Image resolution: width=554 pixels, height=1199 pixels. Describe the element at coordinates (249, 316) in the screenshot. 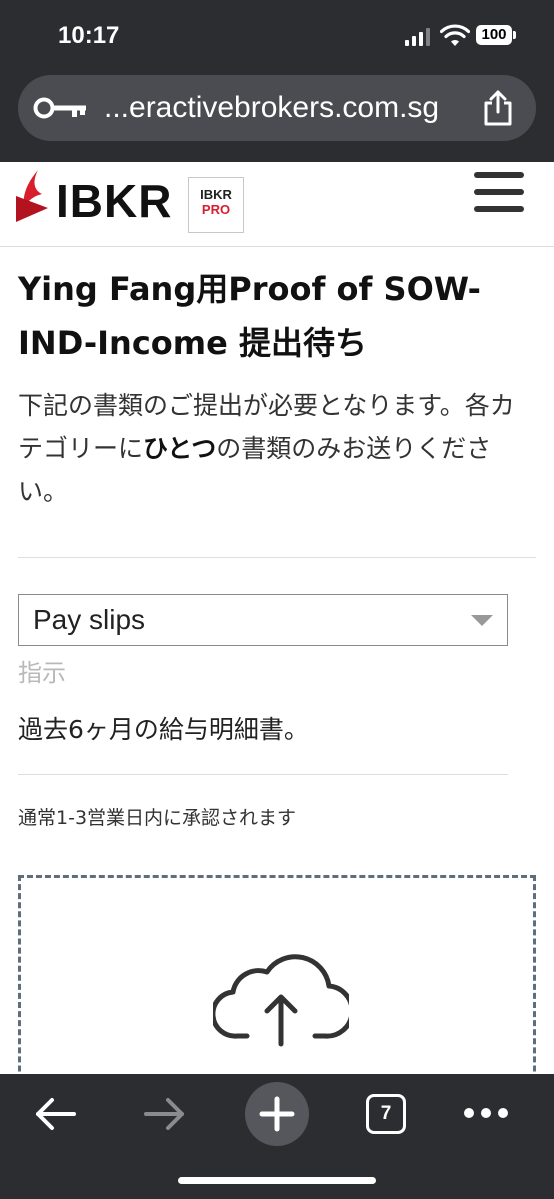

I see `page-title: Ying Fang用Proof of SOW-IND-Income 提出待ち` at that location.